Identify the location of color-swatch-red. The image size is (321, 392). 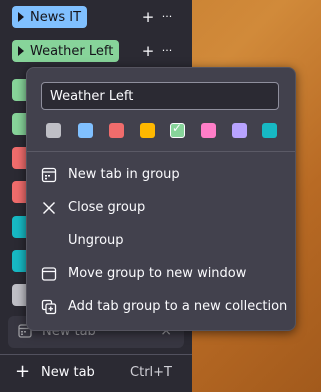
(116, 130).